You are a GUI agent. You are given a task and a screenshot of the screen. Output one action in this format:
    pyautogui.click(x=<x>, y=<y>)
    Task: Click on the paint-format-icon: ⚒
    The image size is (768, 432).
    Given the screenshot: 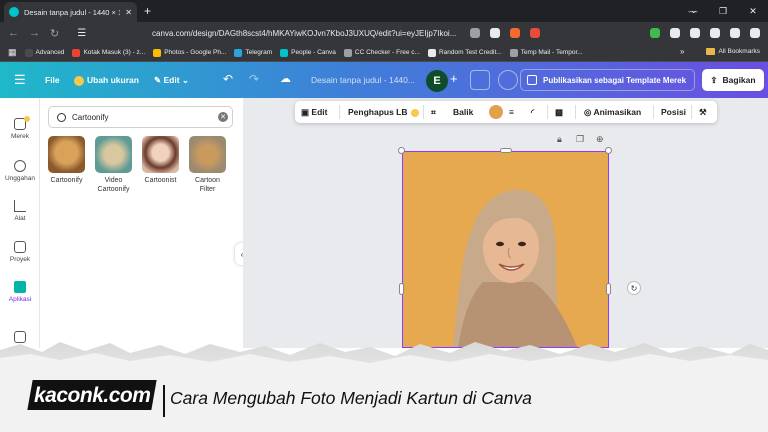 What is the action you would take?
    pyautogui.click(x=703, y=112)
    